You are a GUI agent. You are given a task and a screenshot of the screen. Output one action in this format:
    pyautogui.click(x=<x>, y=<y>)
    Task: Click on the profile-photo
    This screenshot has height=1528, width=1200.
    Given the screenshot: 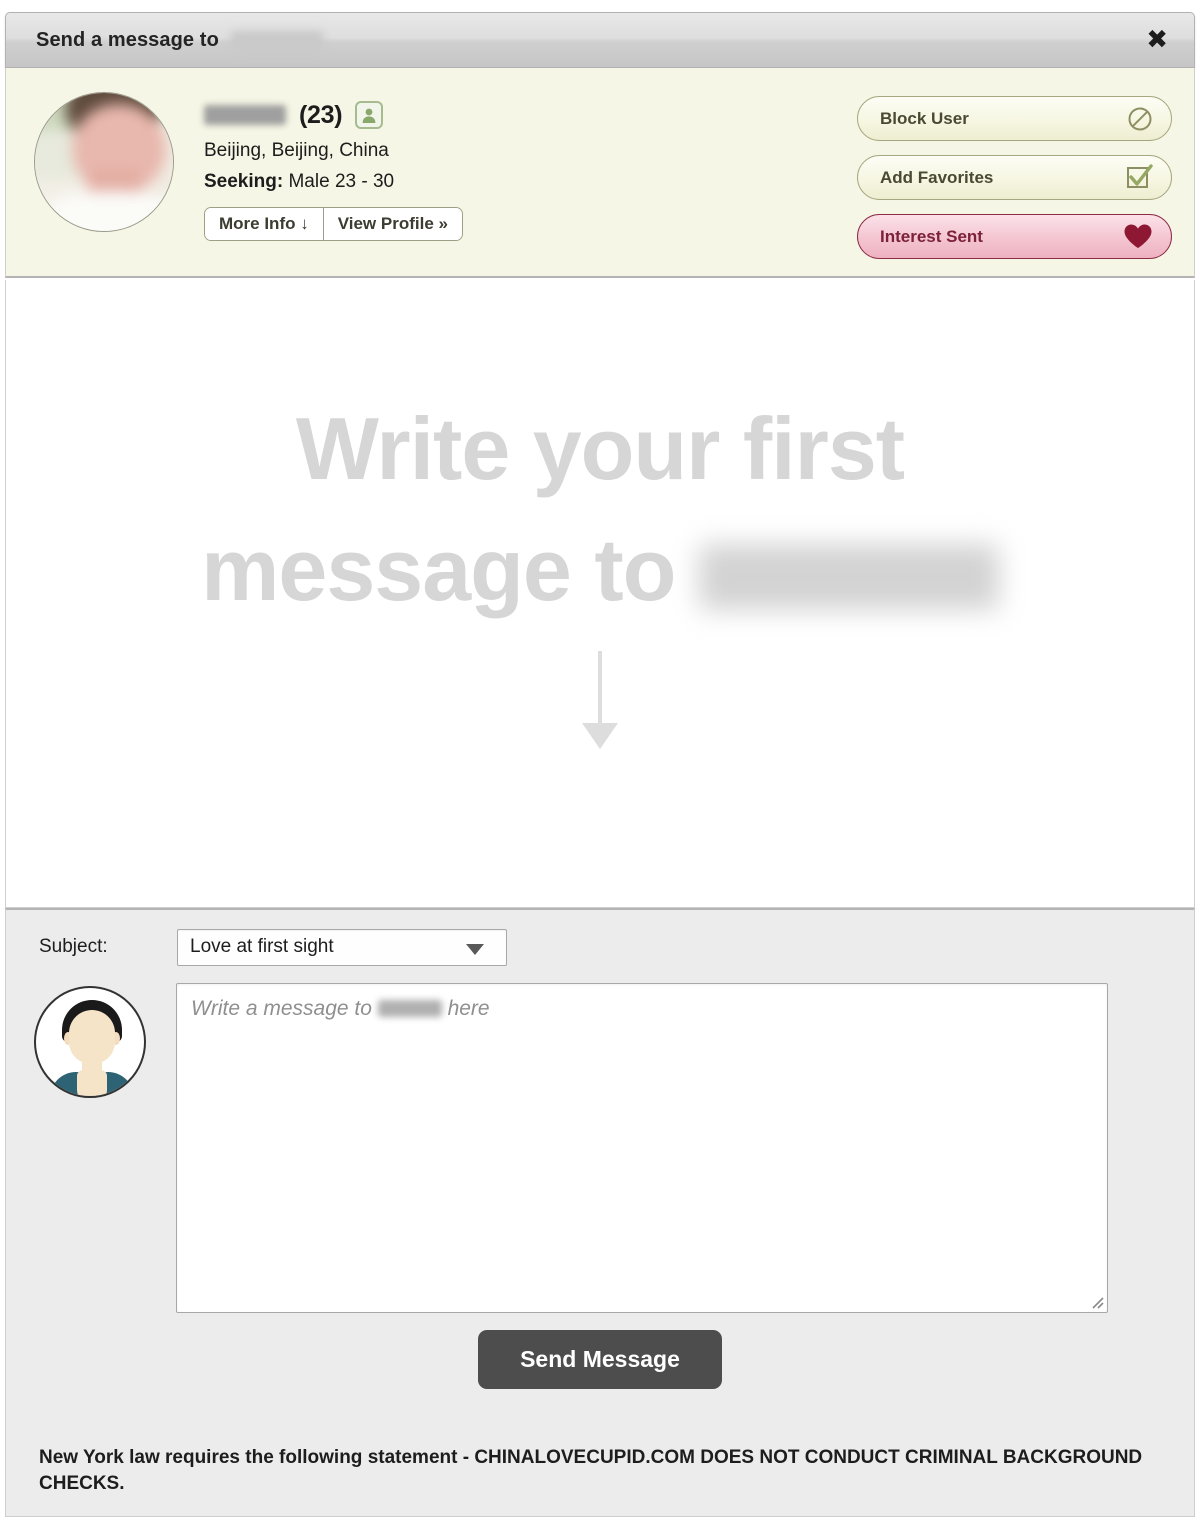 What is the action you would take?
    pyautogui.click(x=104, y=162)
    